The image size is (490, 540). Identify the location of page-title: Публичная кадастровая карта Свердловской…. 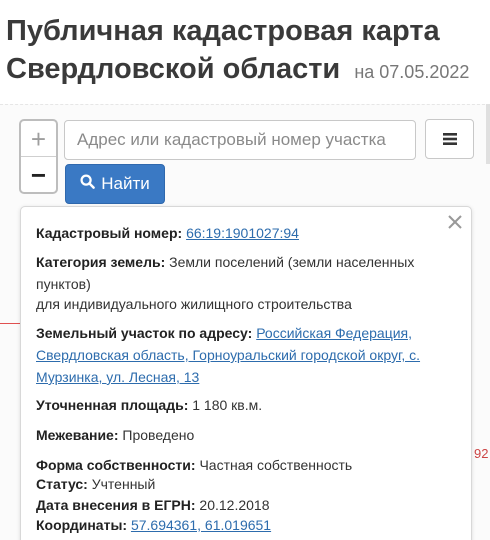
(245, 51).